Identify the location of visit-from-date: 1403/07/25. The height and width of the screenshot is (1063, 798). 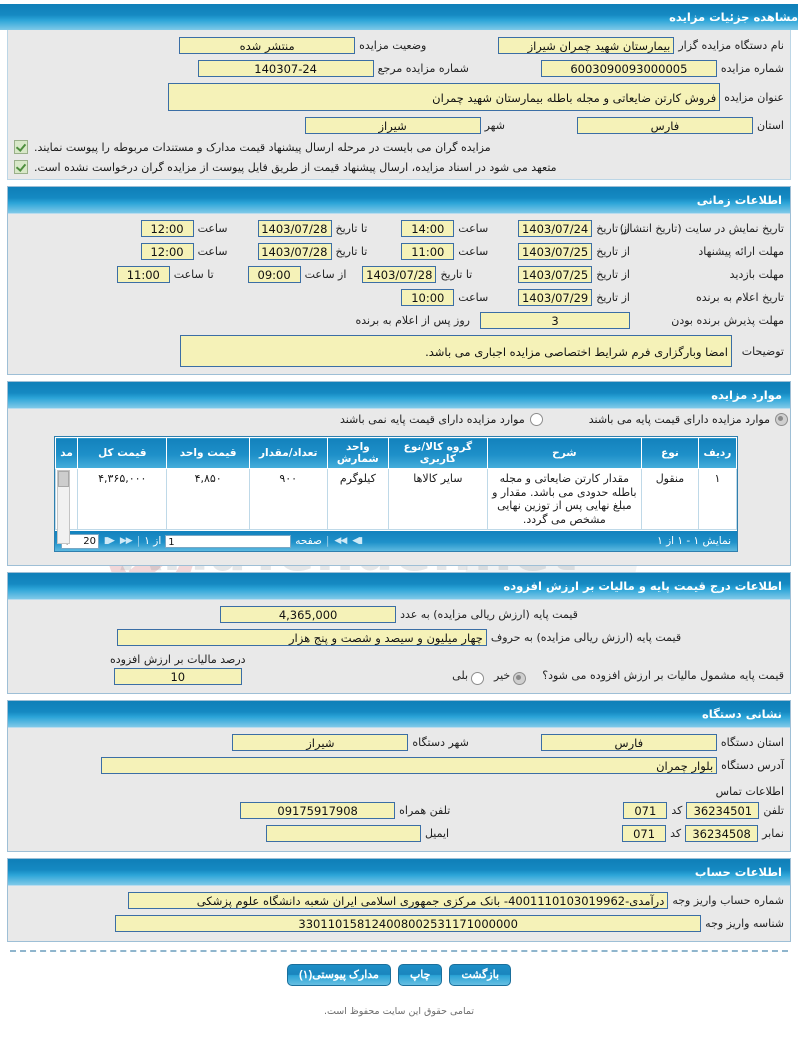
(555, 274).